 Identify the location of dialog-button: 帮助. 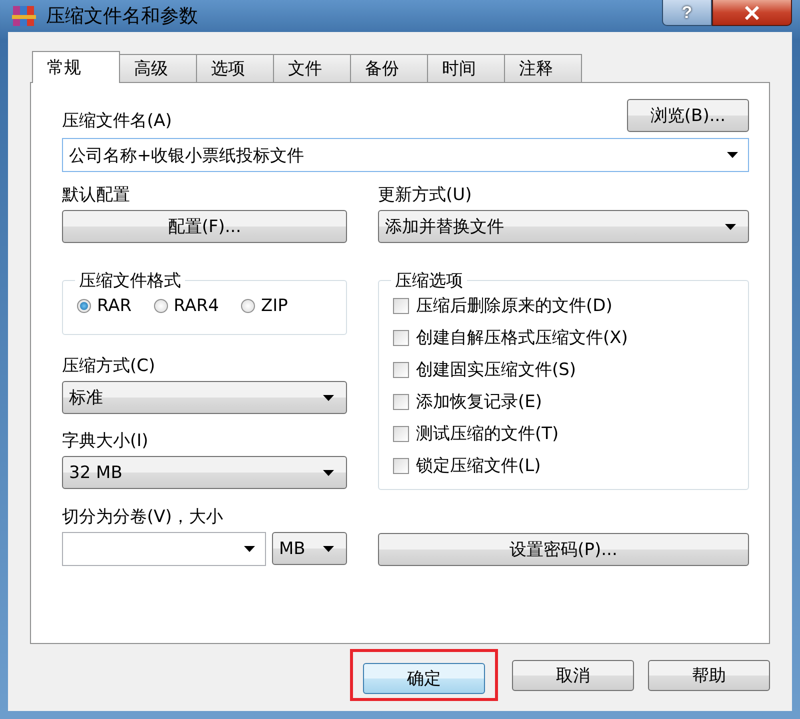
(709, 675).